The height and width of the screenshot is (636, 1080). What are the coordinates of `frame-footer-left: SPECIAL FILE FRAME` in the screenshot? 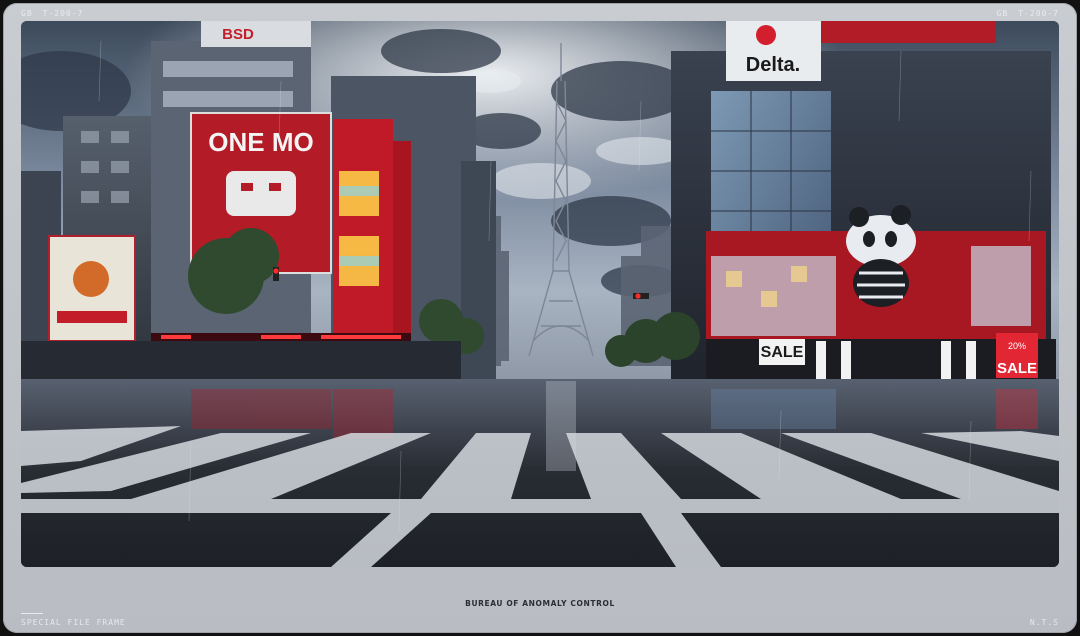 It's located at (73, 620).